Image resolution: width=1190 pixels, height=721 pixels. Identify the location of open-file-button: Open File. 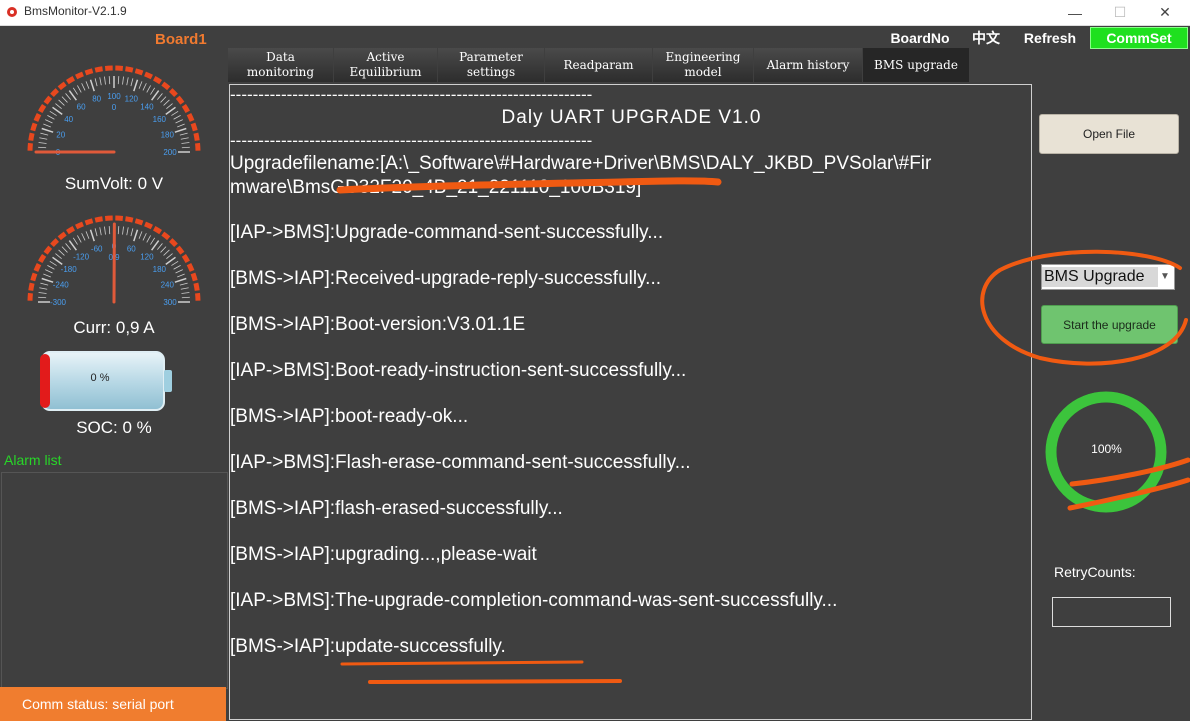
(1109, 134).